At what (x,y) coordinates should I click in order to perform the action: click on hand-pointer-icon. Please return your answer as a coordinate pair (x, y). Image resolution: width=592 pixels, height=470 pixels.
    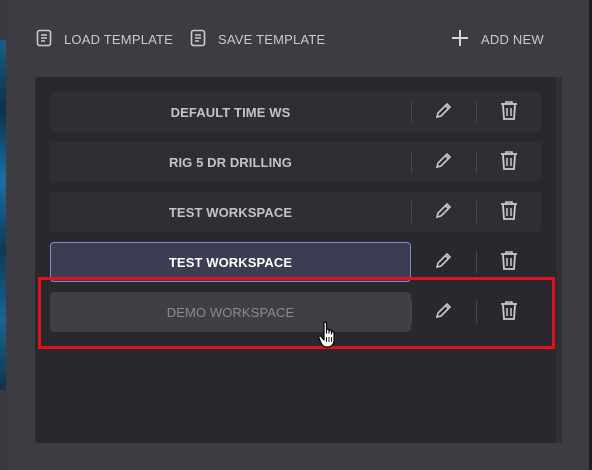
    Looking at the image, I should click on (329, 337).